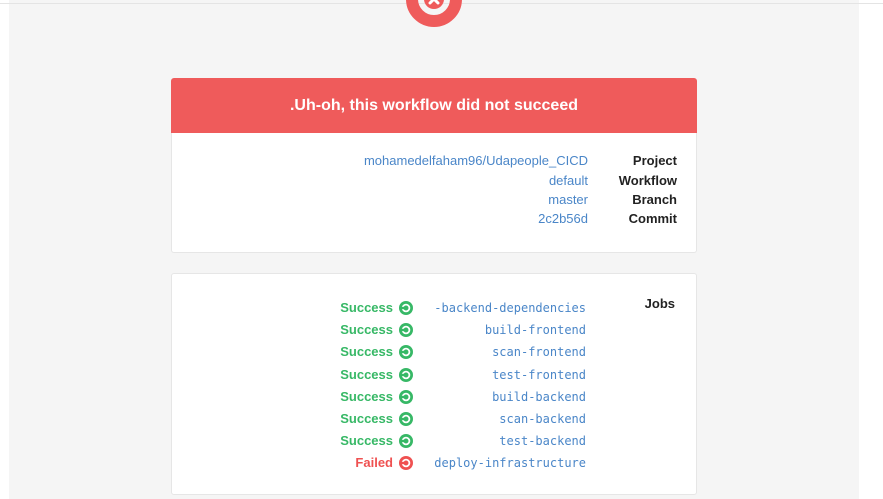 Image resolution: width=883 pixels, height=499 pixels. I want to click on job-name-link: test-backend, so click(542, 441).